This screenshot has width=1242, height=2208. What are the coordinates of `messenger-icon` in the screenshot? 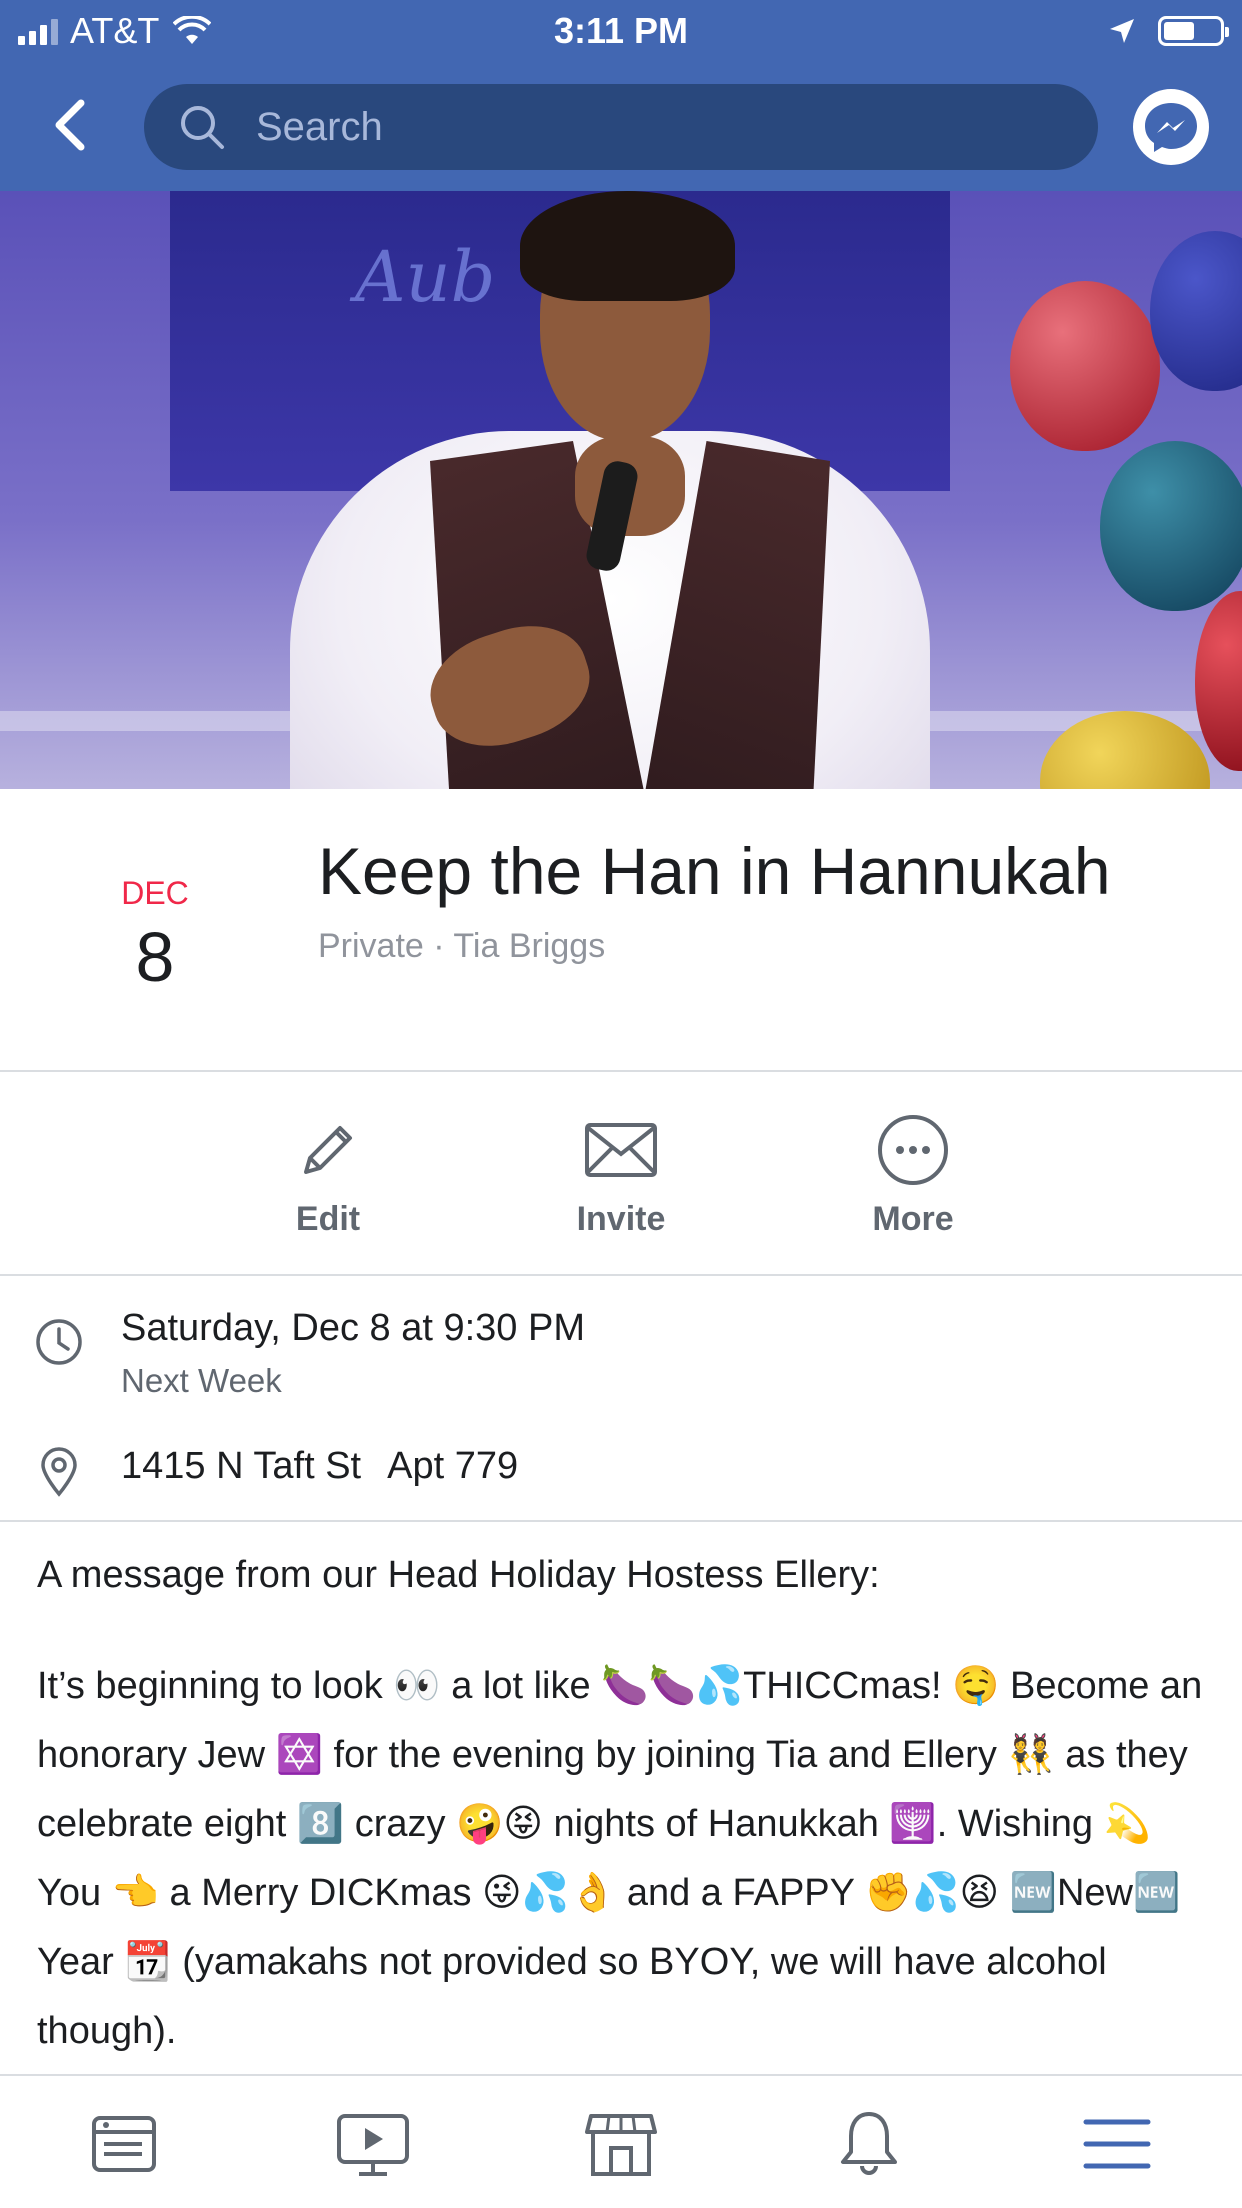 It's located at (1171, 127).